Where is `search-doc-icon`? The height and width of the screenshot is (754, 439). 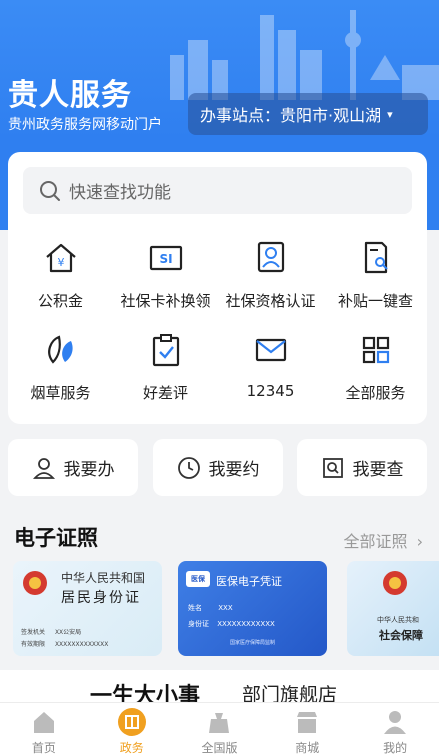 search-doc-icon is located at coordinates (332, 467).